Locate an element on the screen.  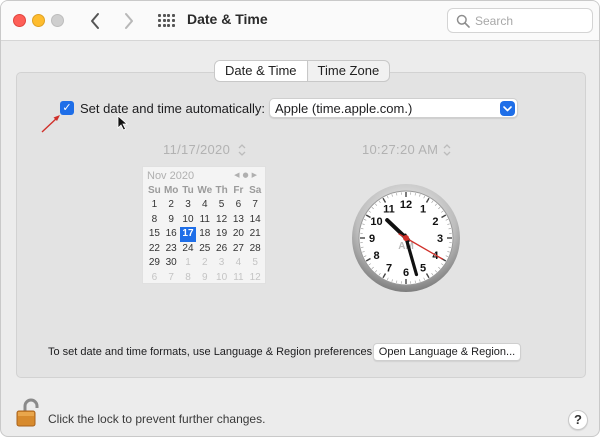
calendar-today-icon: ● is located at coordinates (247, 175).